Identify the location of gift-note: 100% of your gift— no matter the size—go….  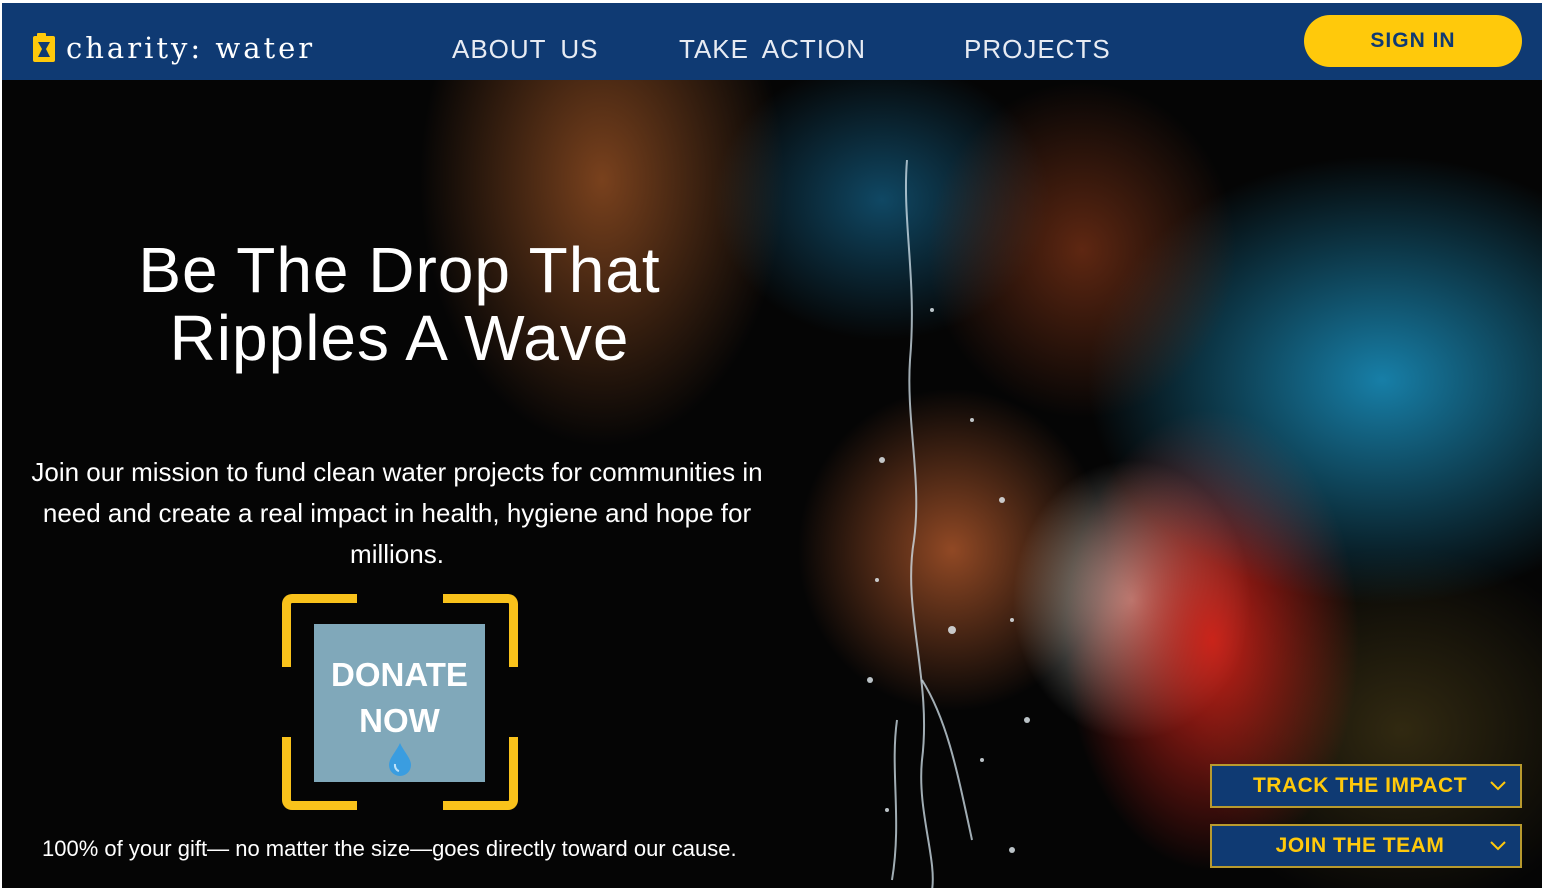
(389, 848).